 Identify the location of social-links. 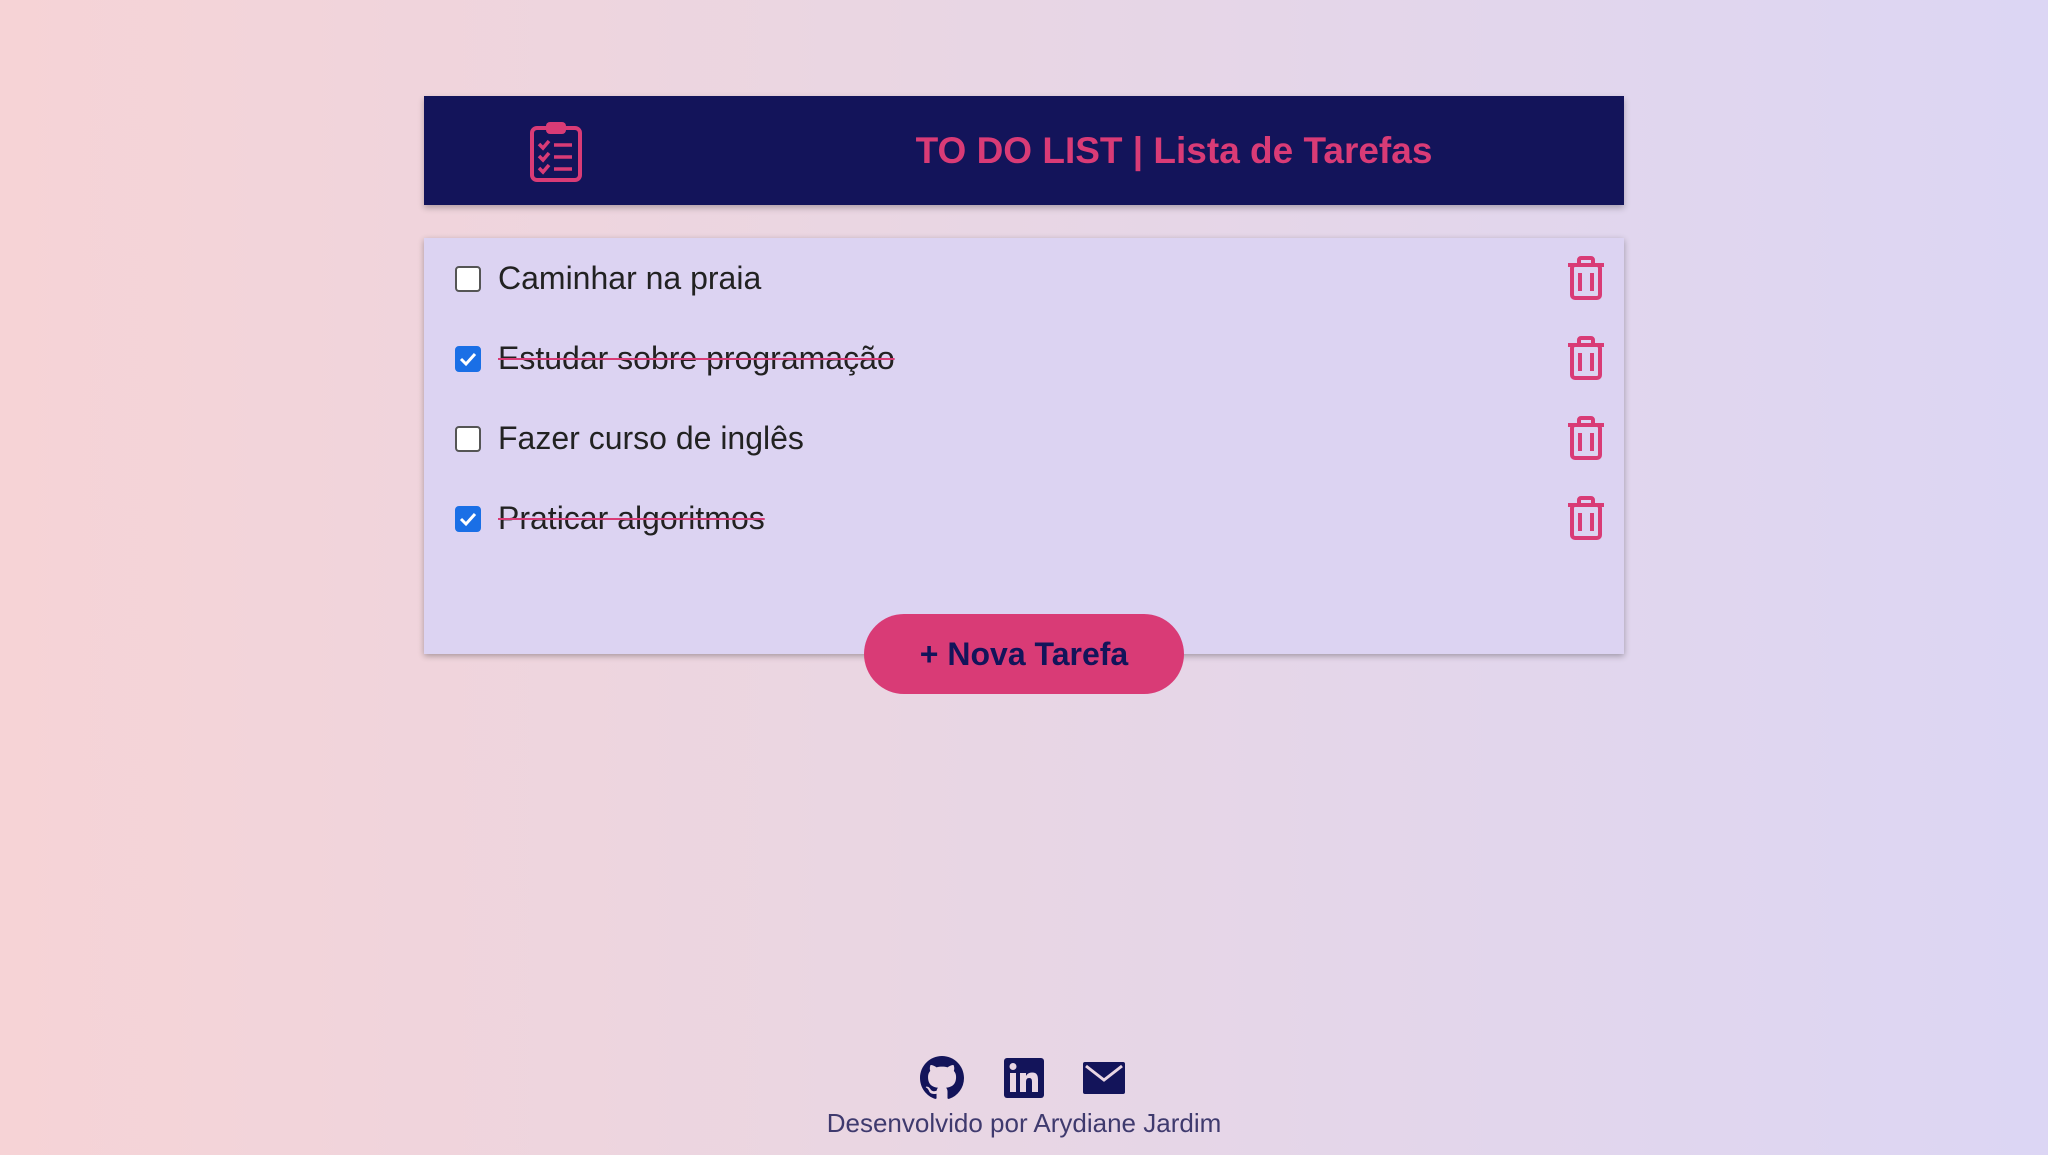
(1025, 1078).